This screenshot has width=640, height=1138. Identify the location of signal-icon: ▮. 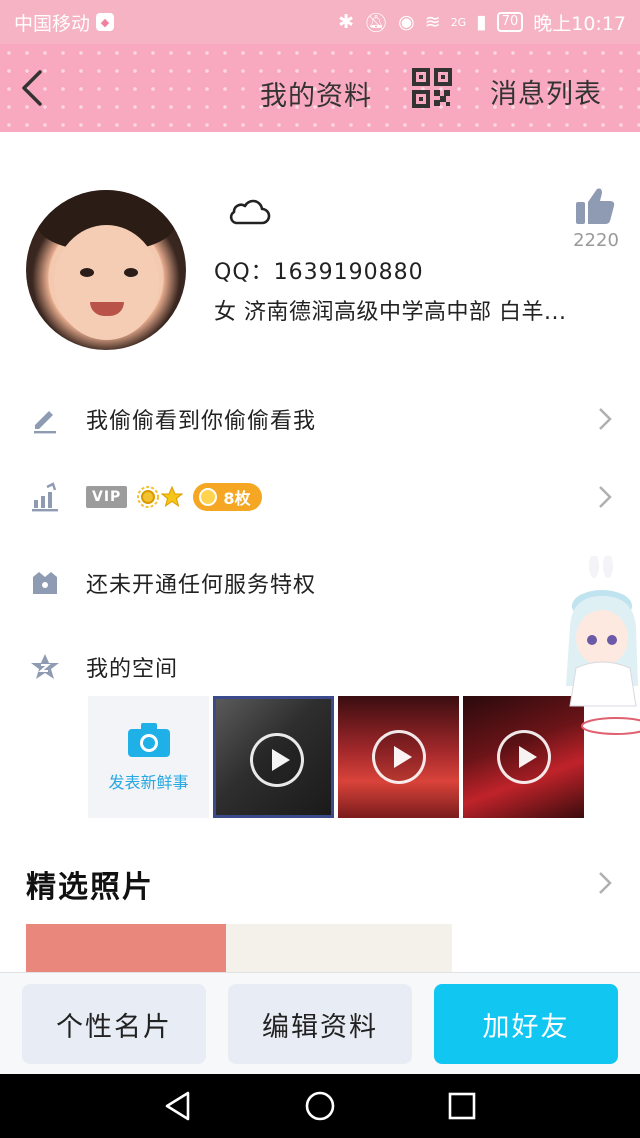
(481, 22).